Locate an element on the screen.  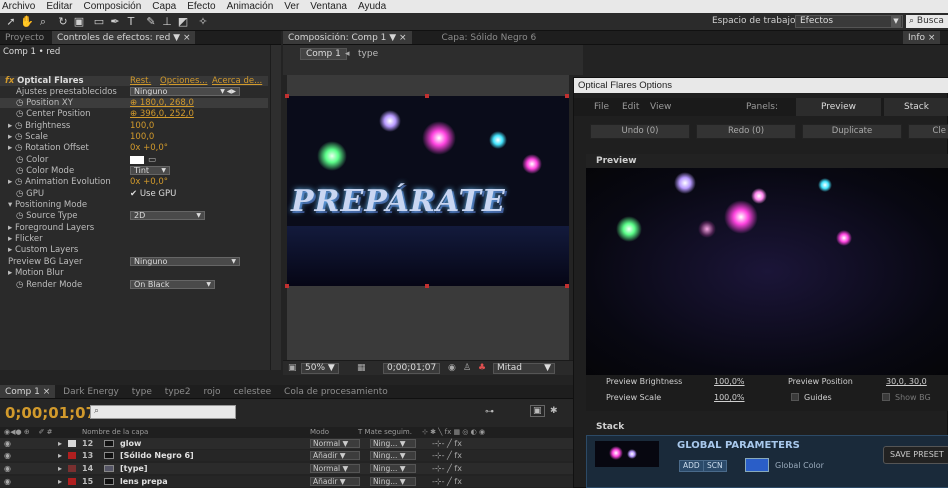
table-row: ◉ ▸ 12 glow Normal ▼ Ning... ▼ -⊹- ╱ fx is located at coordinates (286, 443).